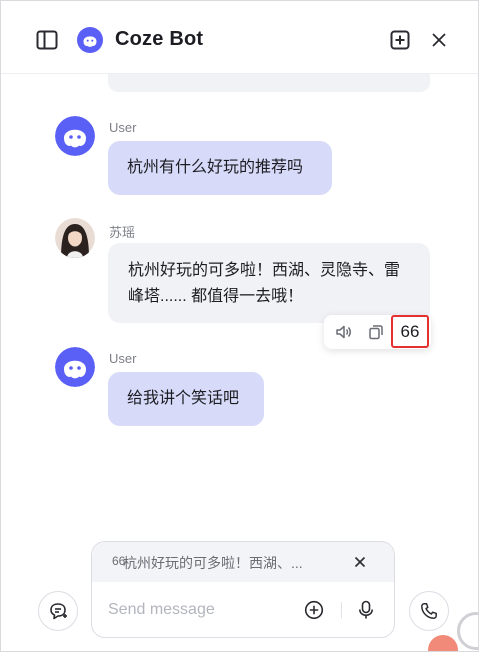 The width and height of the screenshot is (479, 652). What do you see at coordinates (366, 610) in the screenshot?
I see `microphone-icon` at bounding box center [366, 610].